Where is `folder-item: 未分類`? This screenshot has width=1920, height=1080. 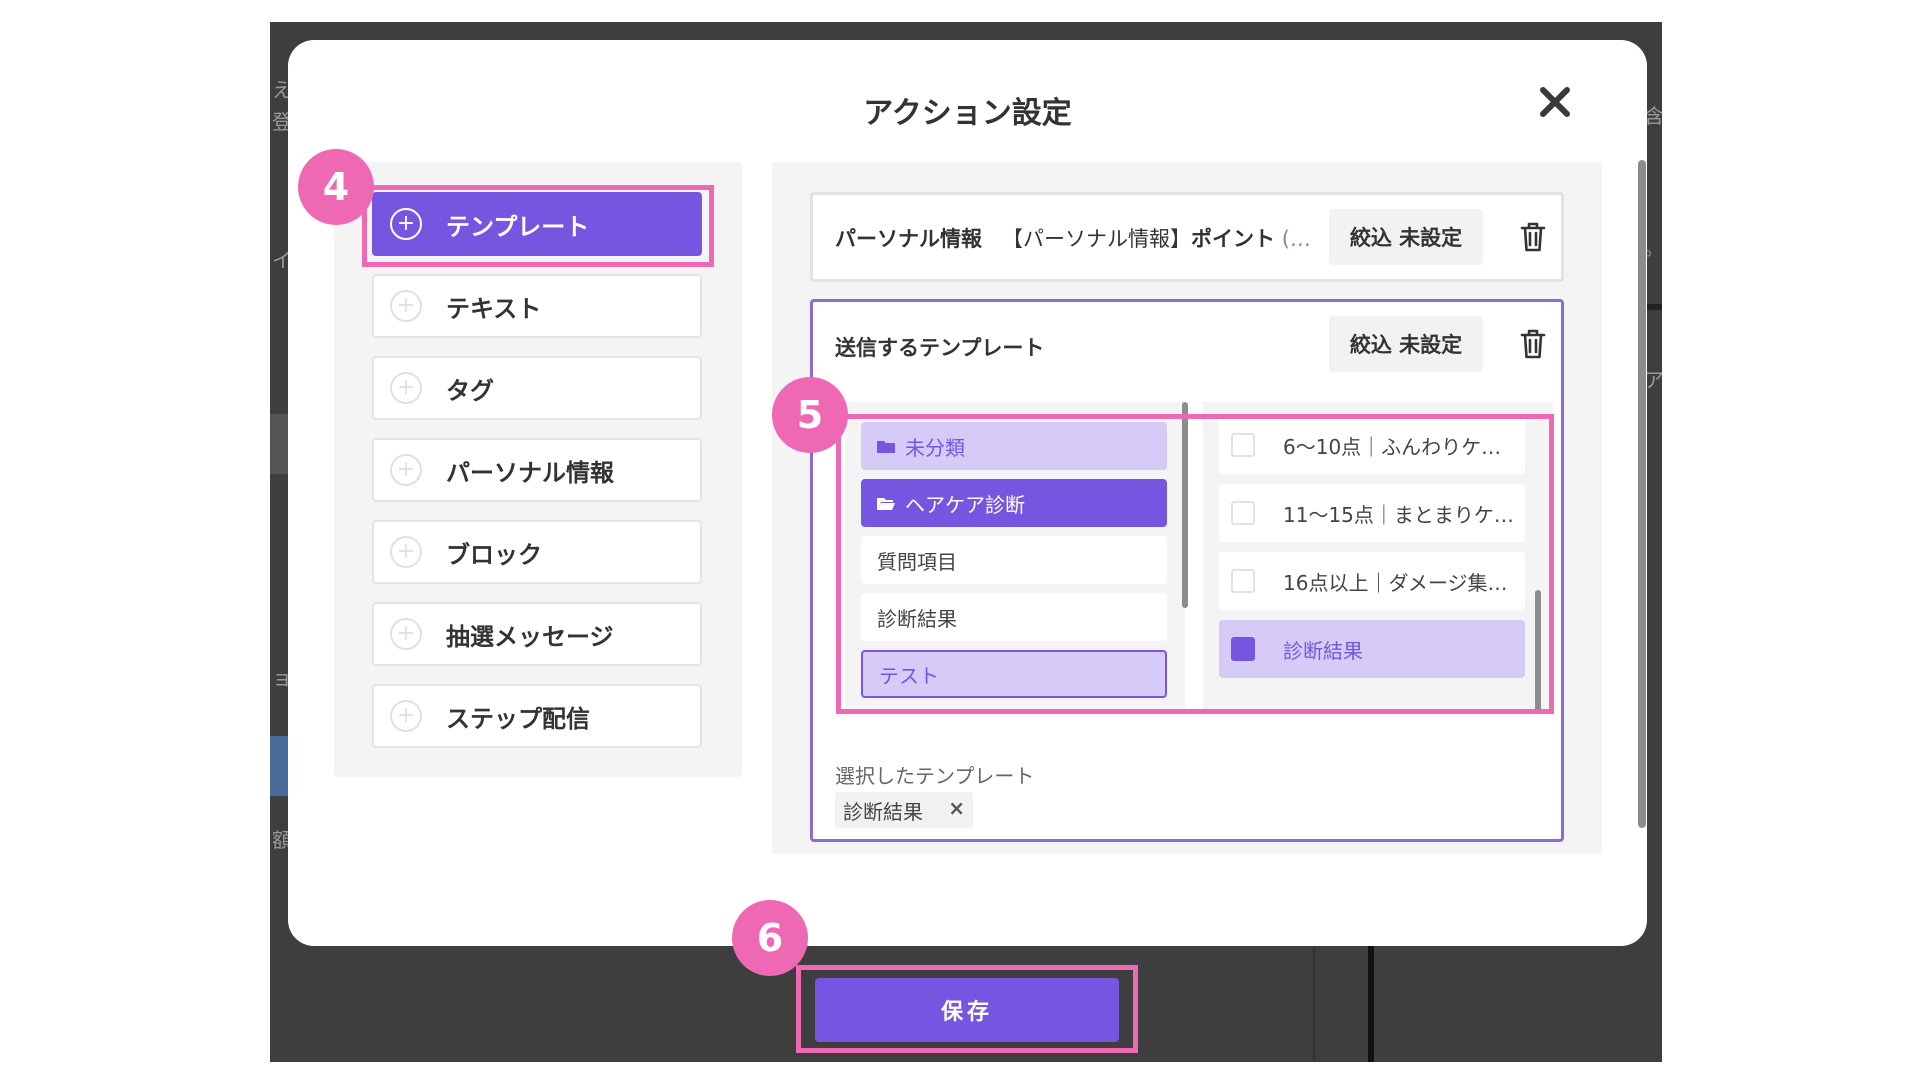 folder-item: 未分類 is located at coordinates (1014, 446).